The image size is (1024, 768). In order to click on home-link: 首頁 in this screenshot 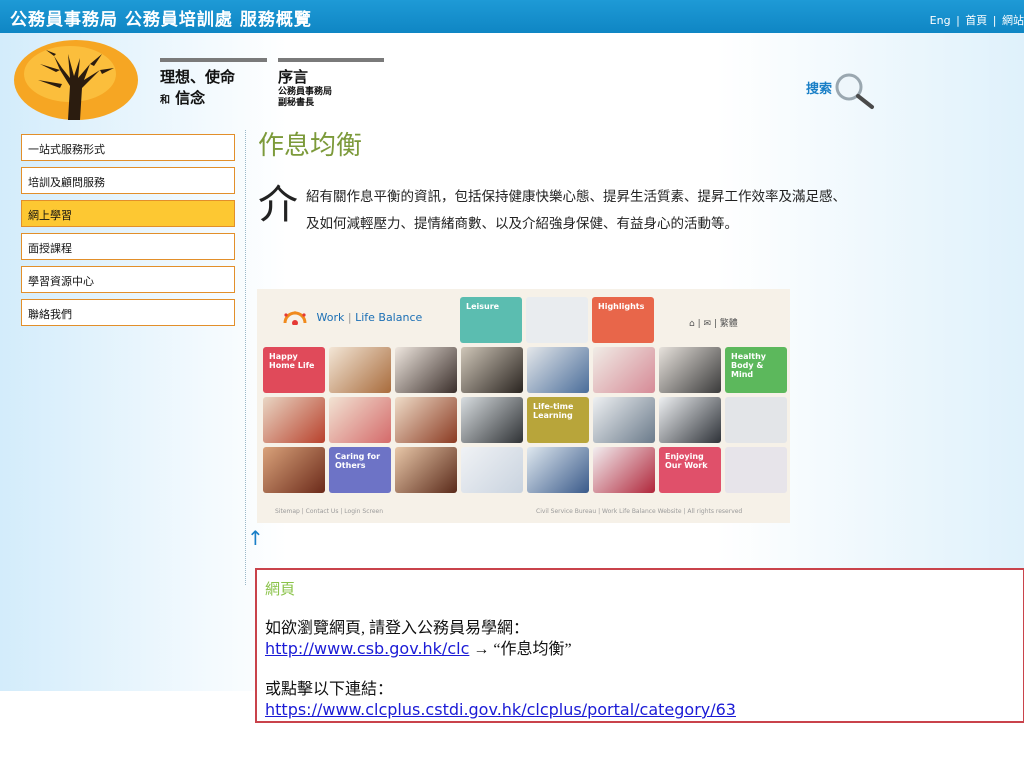, I will do `click(976, 20)`.